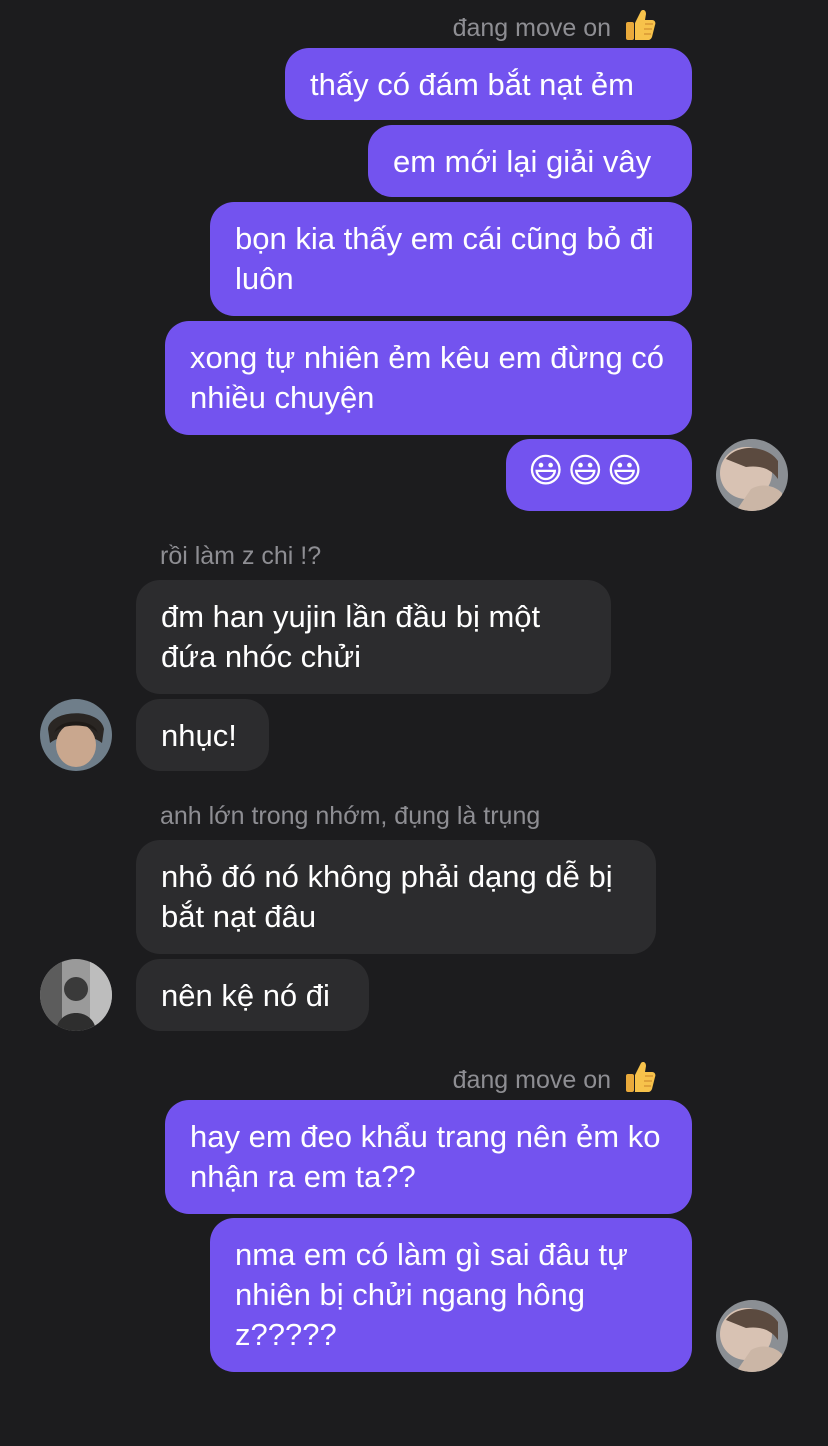 Image resolution: width=828 pixels, height=1446 pixels. I want to click on message-text: 😃😃😃, so click(587, 471).